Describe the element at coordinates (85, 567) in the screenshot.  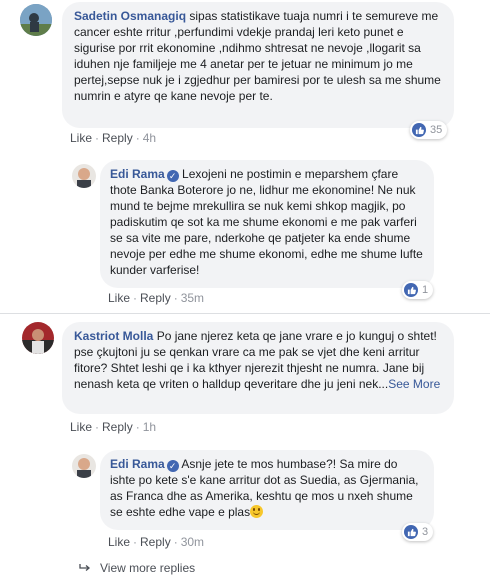
I see `reply-arrow-icon` at that location.